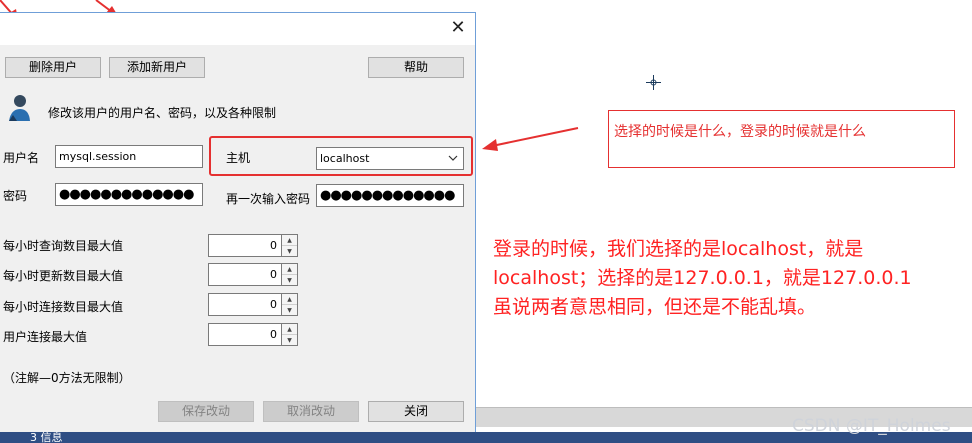 The width and height of the screenshot is (972, 443). I want to click on host-highlight-box, so click(341, 156).